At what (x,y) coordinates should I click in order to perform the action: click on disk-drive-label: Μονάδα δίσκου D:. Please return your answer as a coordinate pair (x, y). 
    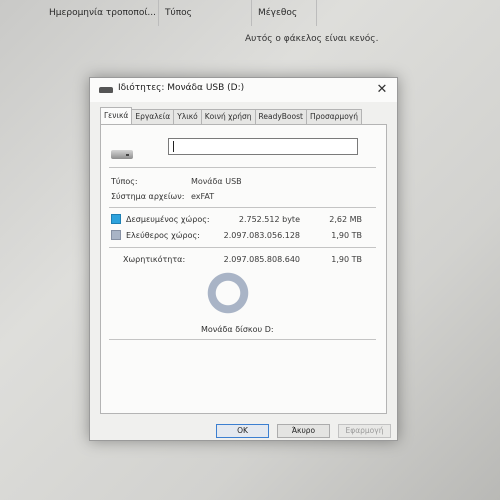
    Looking at the image, I should click on (237, 329).